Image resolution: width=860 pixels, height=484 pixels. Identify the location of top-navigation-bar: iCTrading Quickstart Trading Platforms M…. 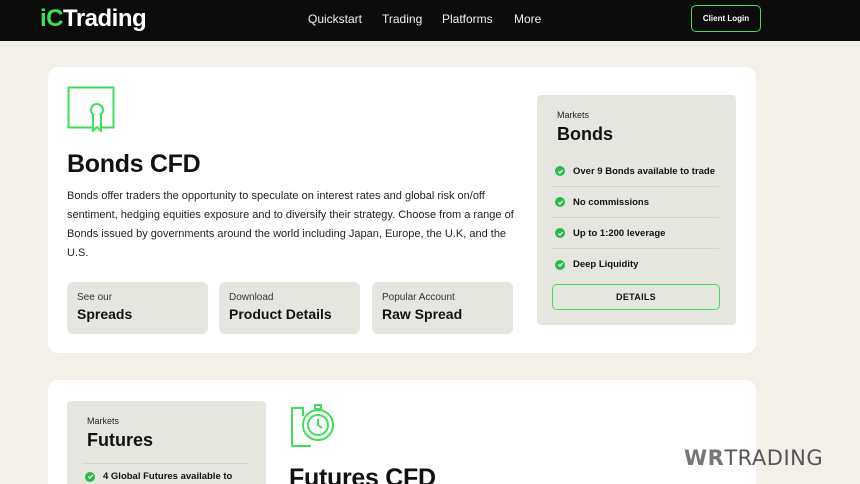
(430, 20).